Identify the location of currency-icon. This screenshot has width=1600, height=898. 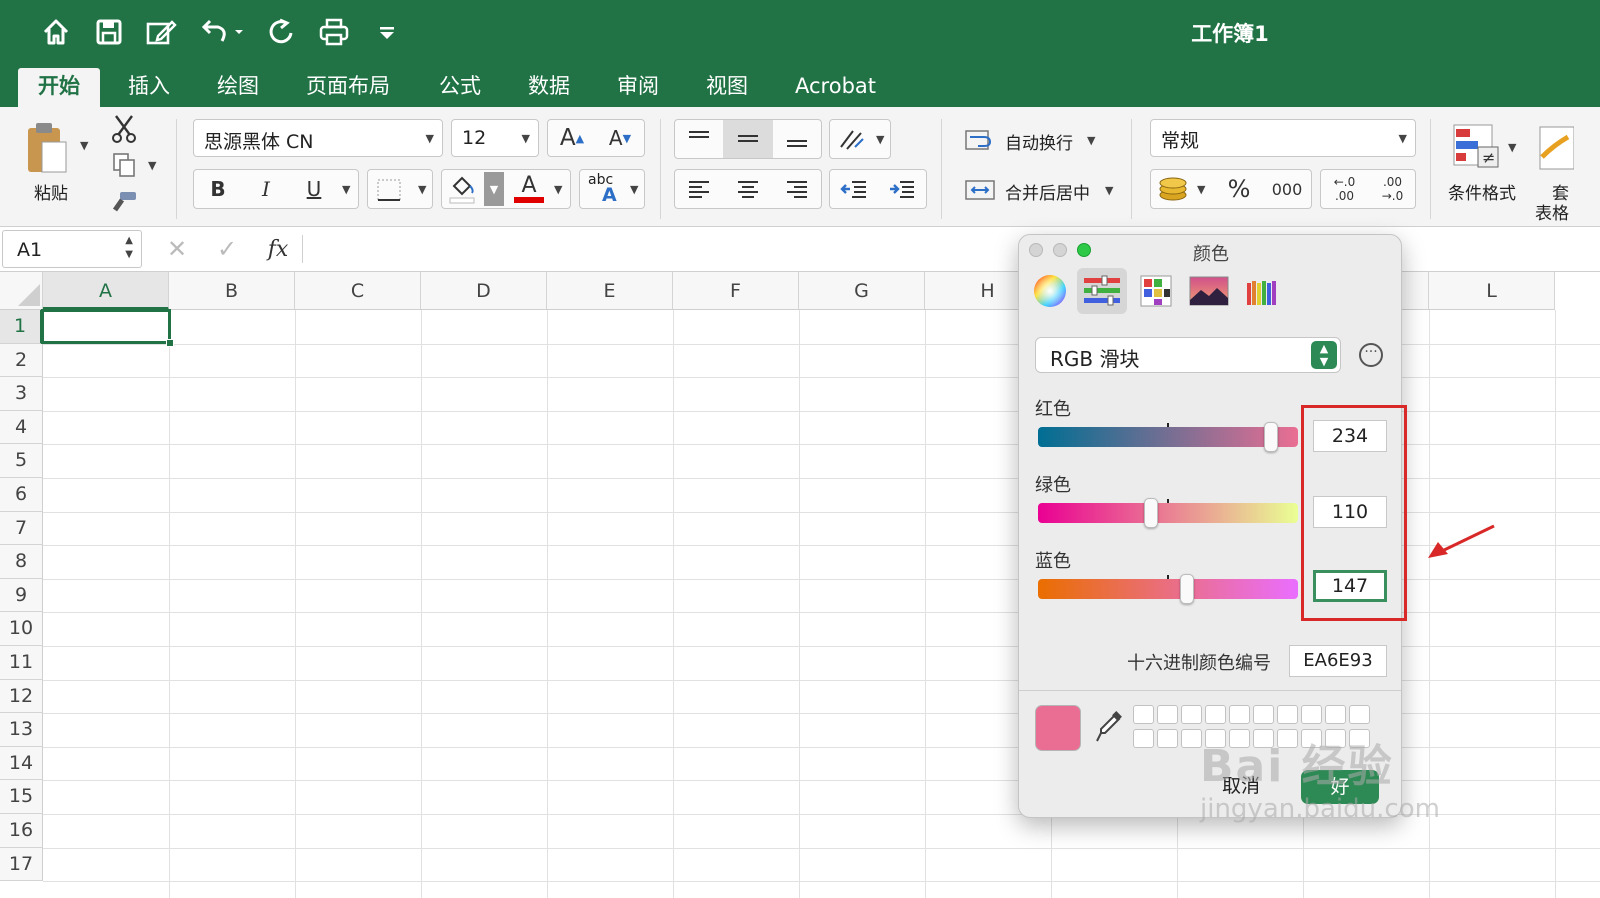
(1173, 189).